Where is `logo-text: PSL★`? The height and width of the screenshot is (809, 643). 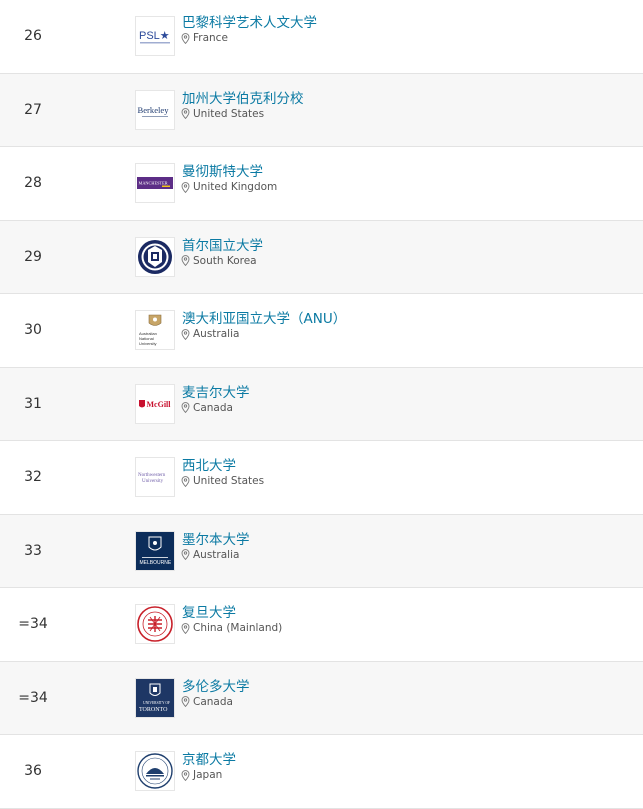
logo-text: PSL★ is located at coordinates (154, 36).